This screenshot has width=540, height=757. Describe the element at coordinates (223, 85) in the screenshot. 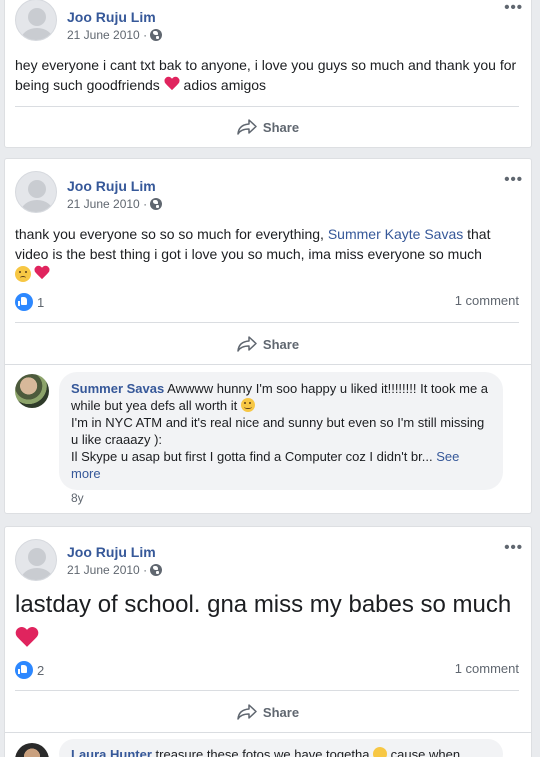

I see `post-text-tail: adios amigos` at that location.